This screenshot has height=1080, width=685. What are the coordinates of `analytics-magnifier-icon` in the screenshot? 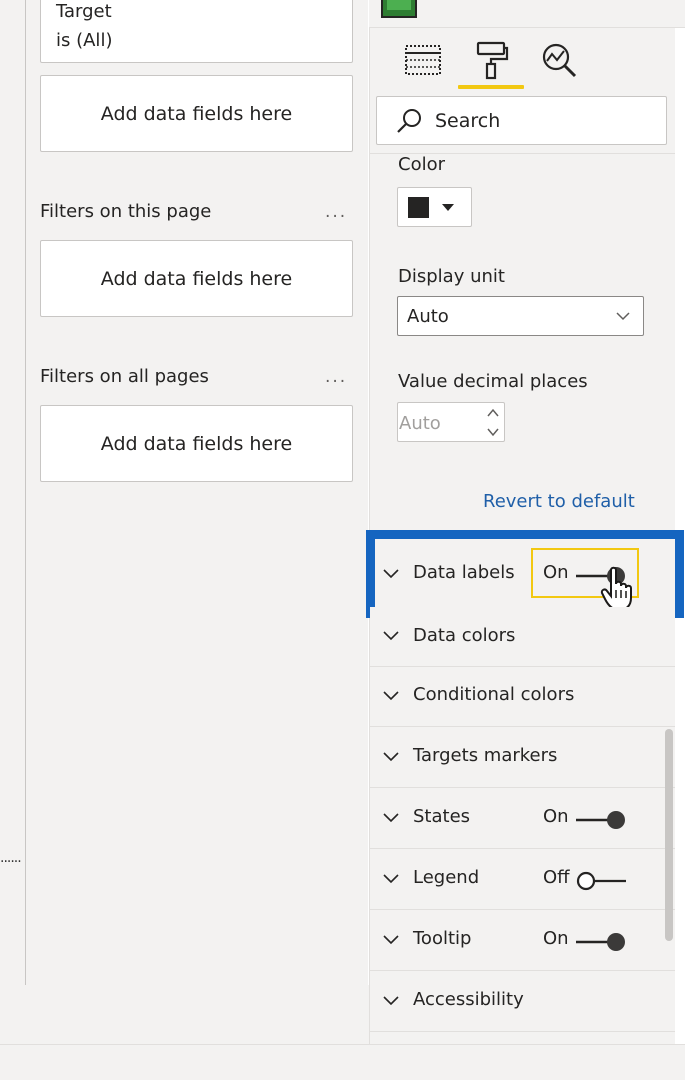 It's located at (559, 60).